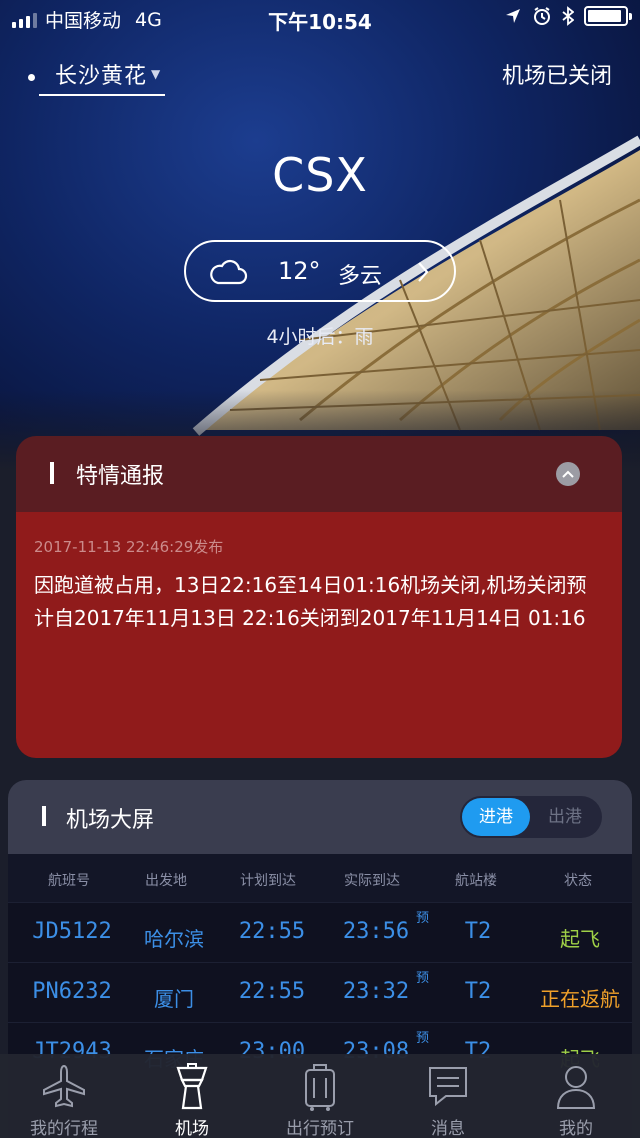 Image resolution: width=640 pixels, height=1138 pixels. I want to click on table-row: PN6232 厦门 22:55 23:32 预 T2 正在返航, so click(320, 991).